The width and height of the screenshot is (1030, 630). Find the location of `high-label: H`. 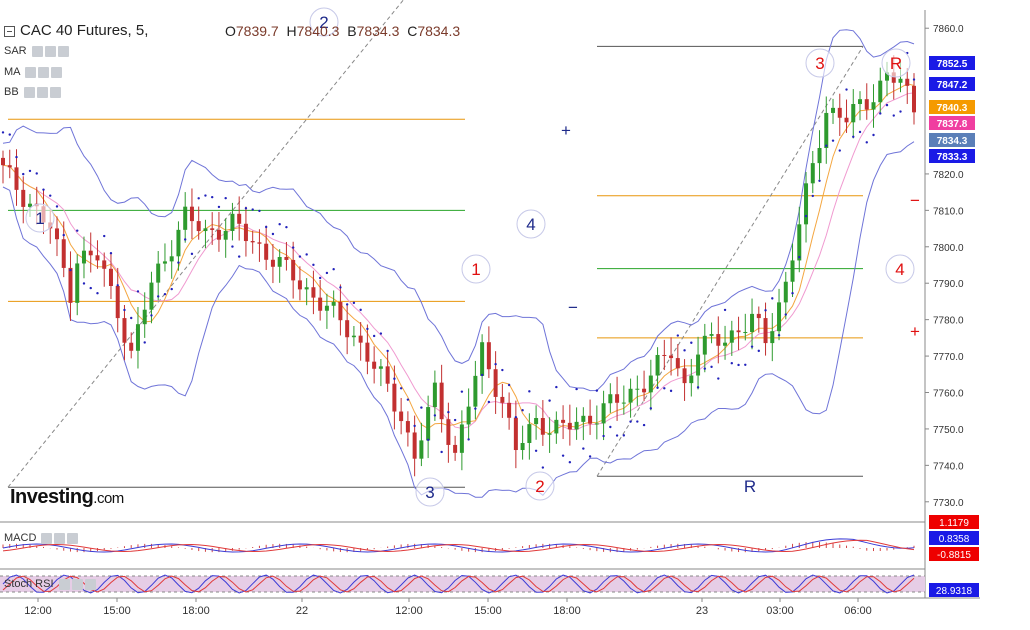

high-label: H is located at coordinates (291, 31).